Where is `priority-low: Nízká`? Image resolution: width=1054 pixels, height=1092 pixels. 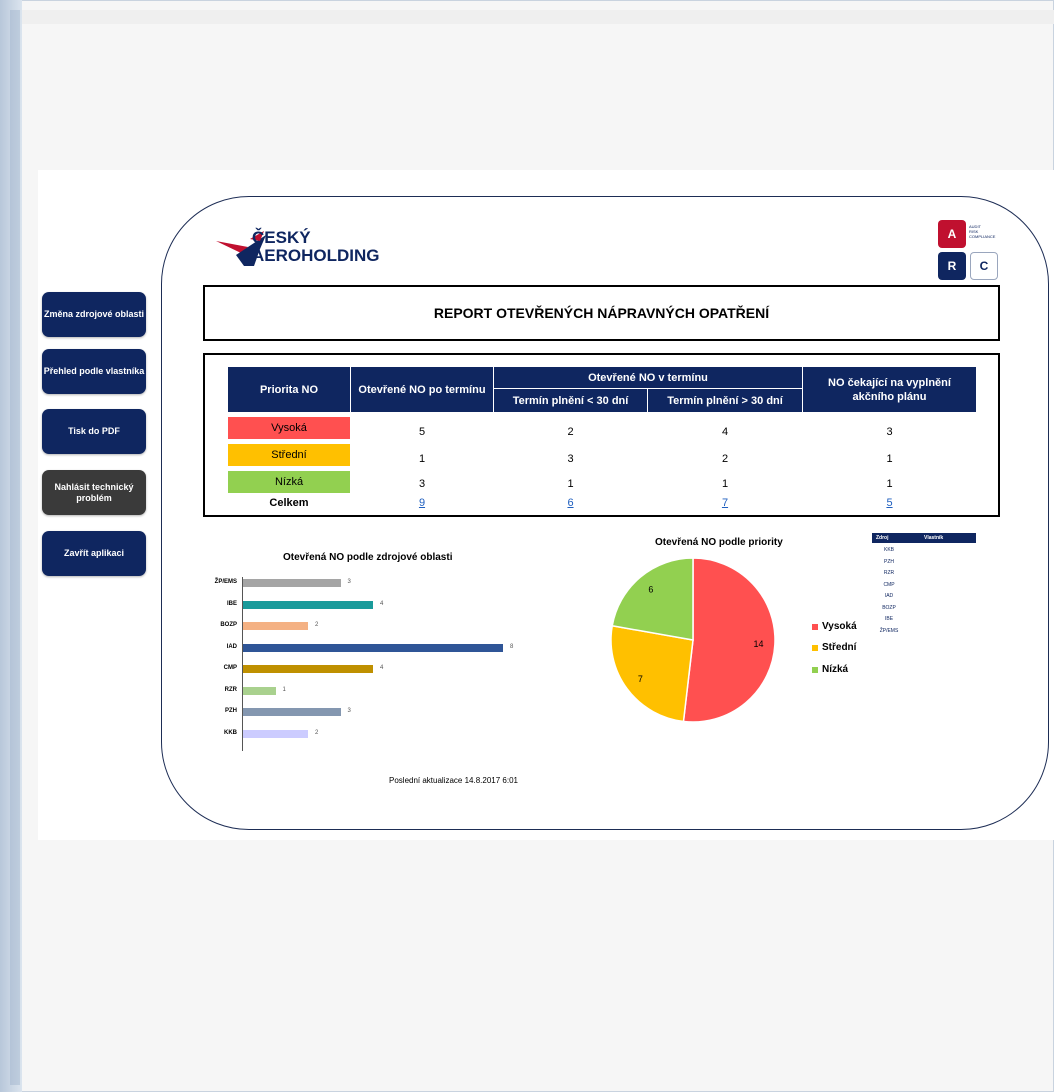 priority-low: Nízká is located at coordinates (289, 482).